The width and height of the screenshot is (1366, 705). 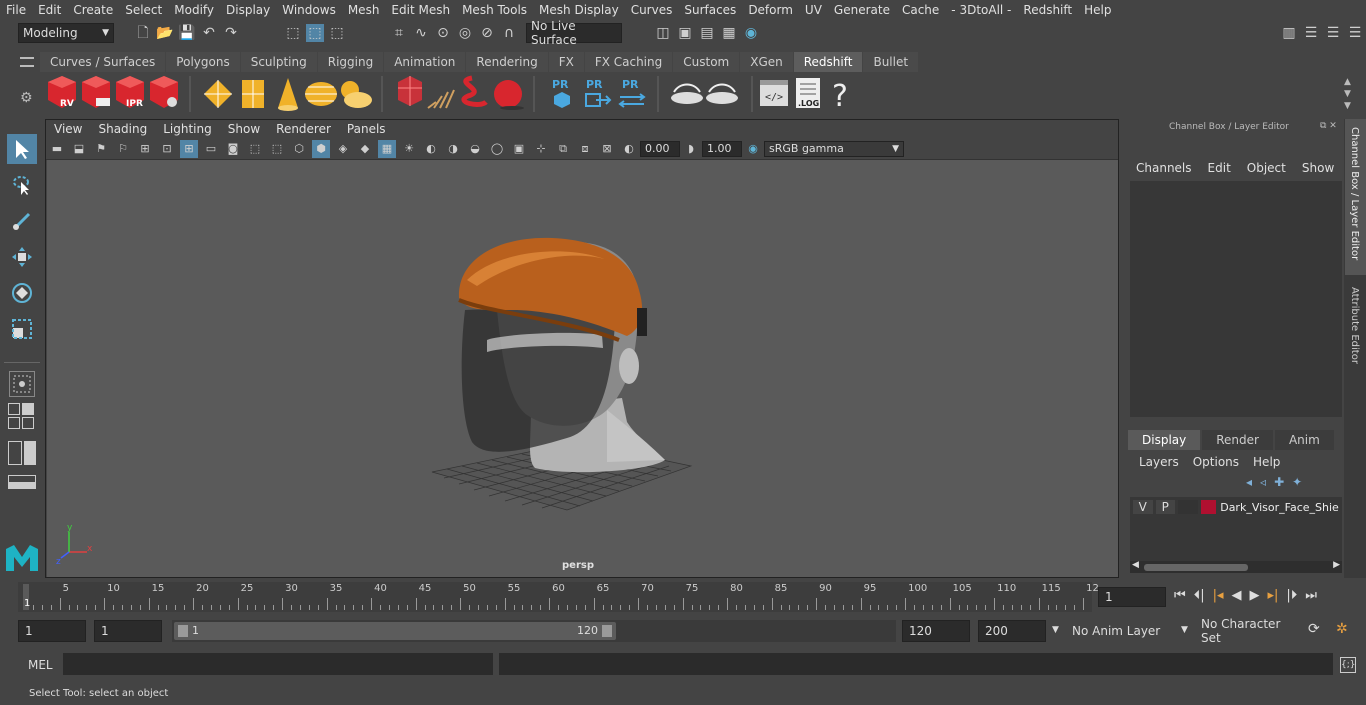 What do you see at coordinates (1355, 327) in the screenshot?
I see `side-tab-attribute-editor: Attribute Editor` at bounding box center [1355, 327].